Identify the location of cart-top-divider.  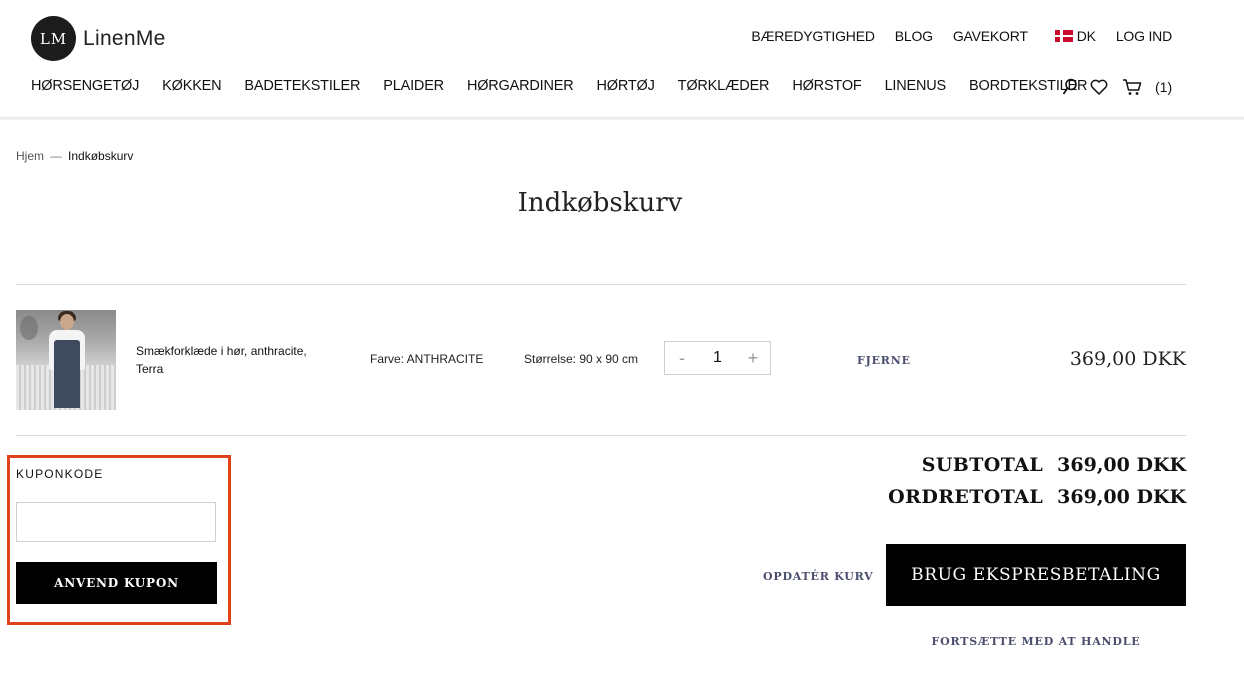
(601, 284).